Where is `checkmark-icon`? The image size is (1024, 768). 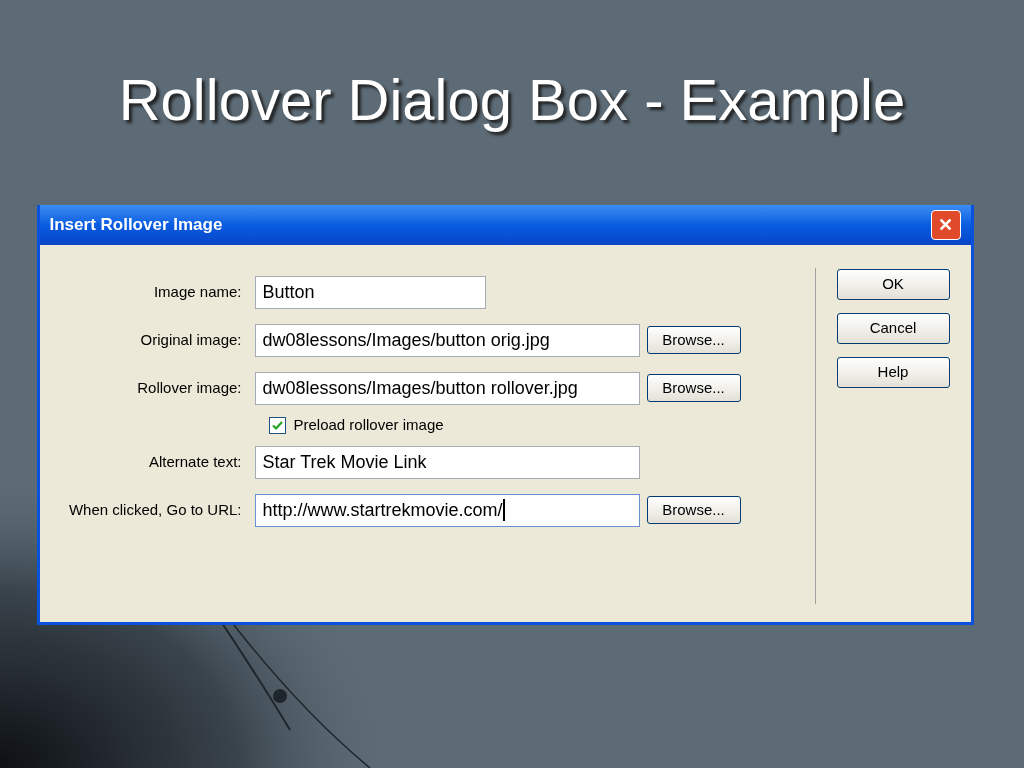
checkmark-icon is located at coordinates (277, 425).